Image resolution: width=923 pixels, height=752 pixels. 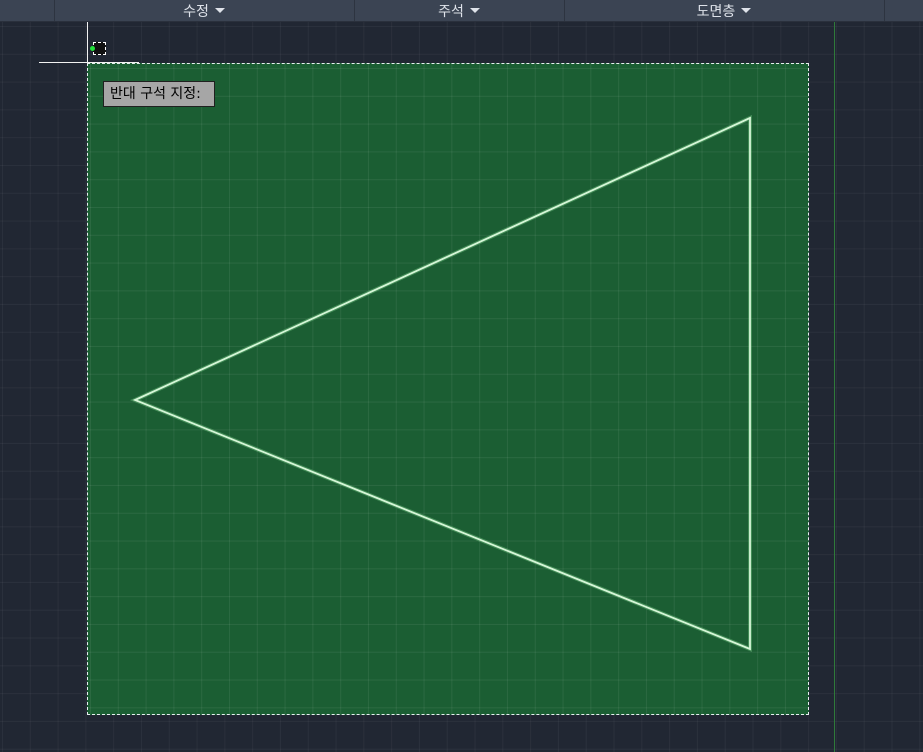 What do you see at coordinates (87, 43) in the screenshot?
I see `crosshair-vertical` at bounding box center [87, 43].